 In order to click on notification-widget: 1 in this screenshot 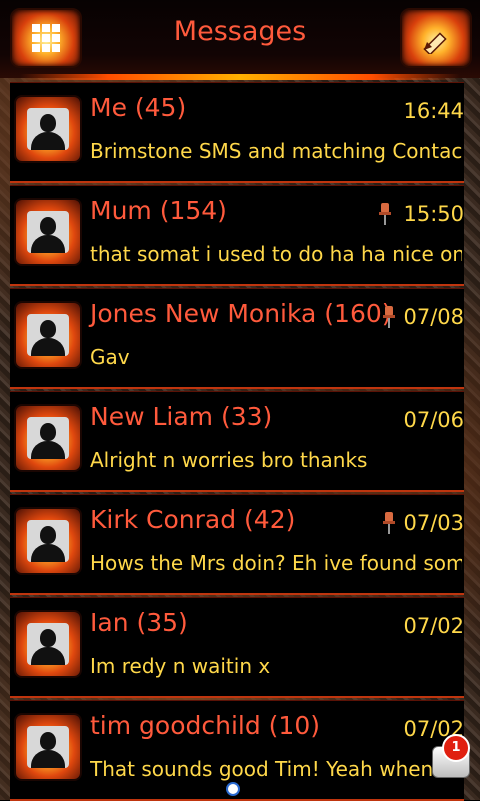, I will do `click(449, 760)`.